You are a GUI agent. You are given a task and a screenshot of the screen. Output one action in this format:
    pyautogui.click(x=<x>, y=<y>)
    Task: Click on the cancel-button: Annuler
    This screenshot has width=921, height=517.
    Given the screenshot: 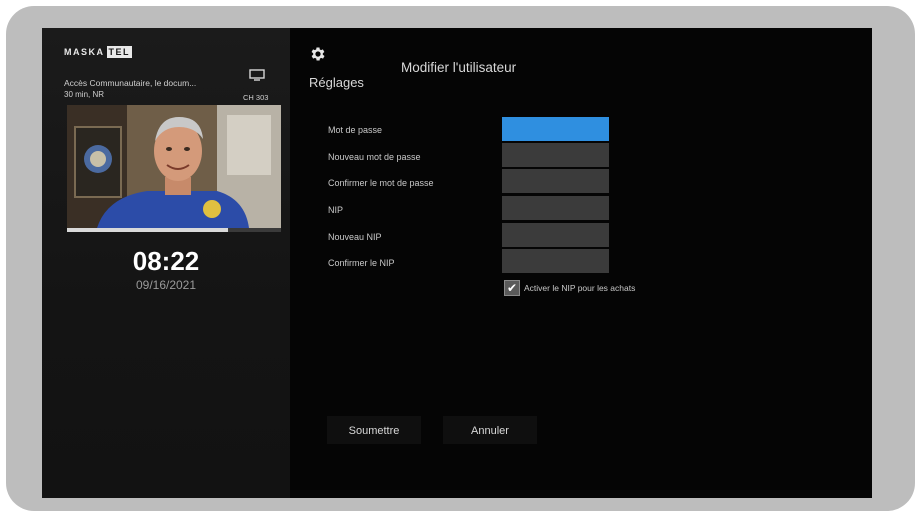 What is the action you would take?
    pyautogui.click(x=490, y=430)
    